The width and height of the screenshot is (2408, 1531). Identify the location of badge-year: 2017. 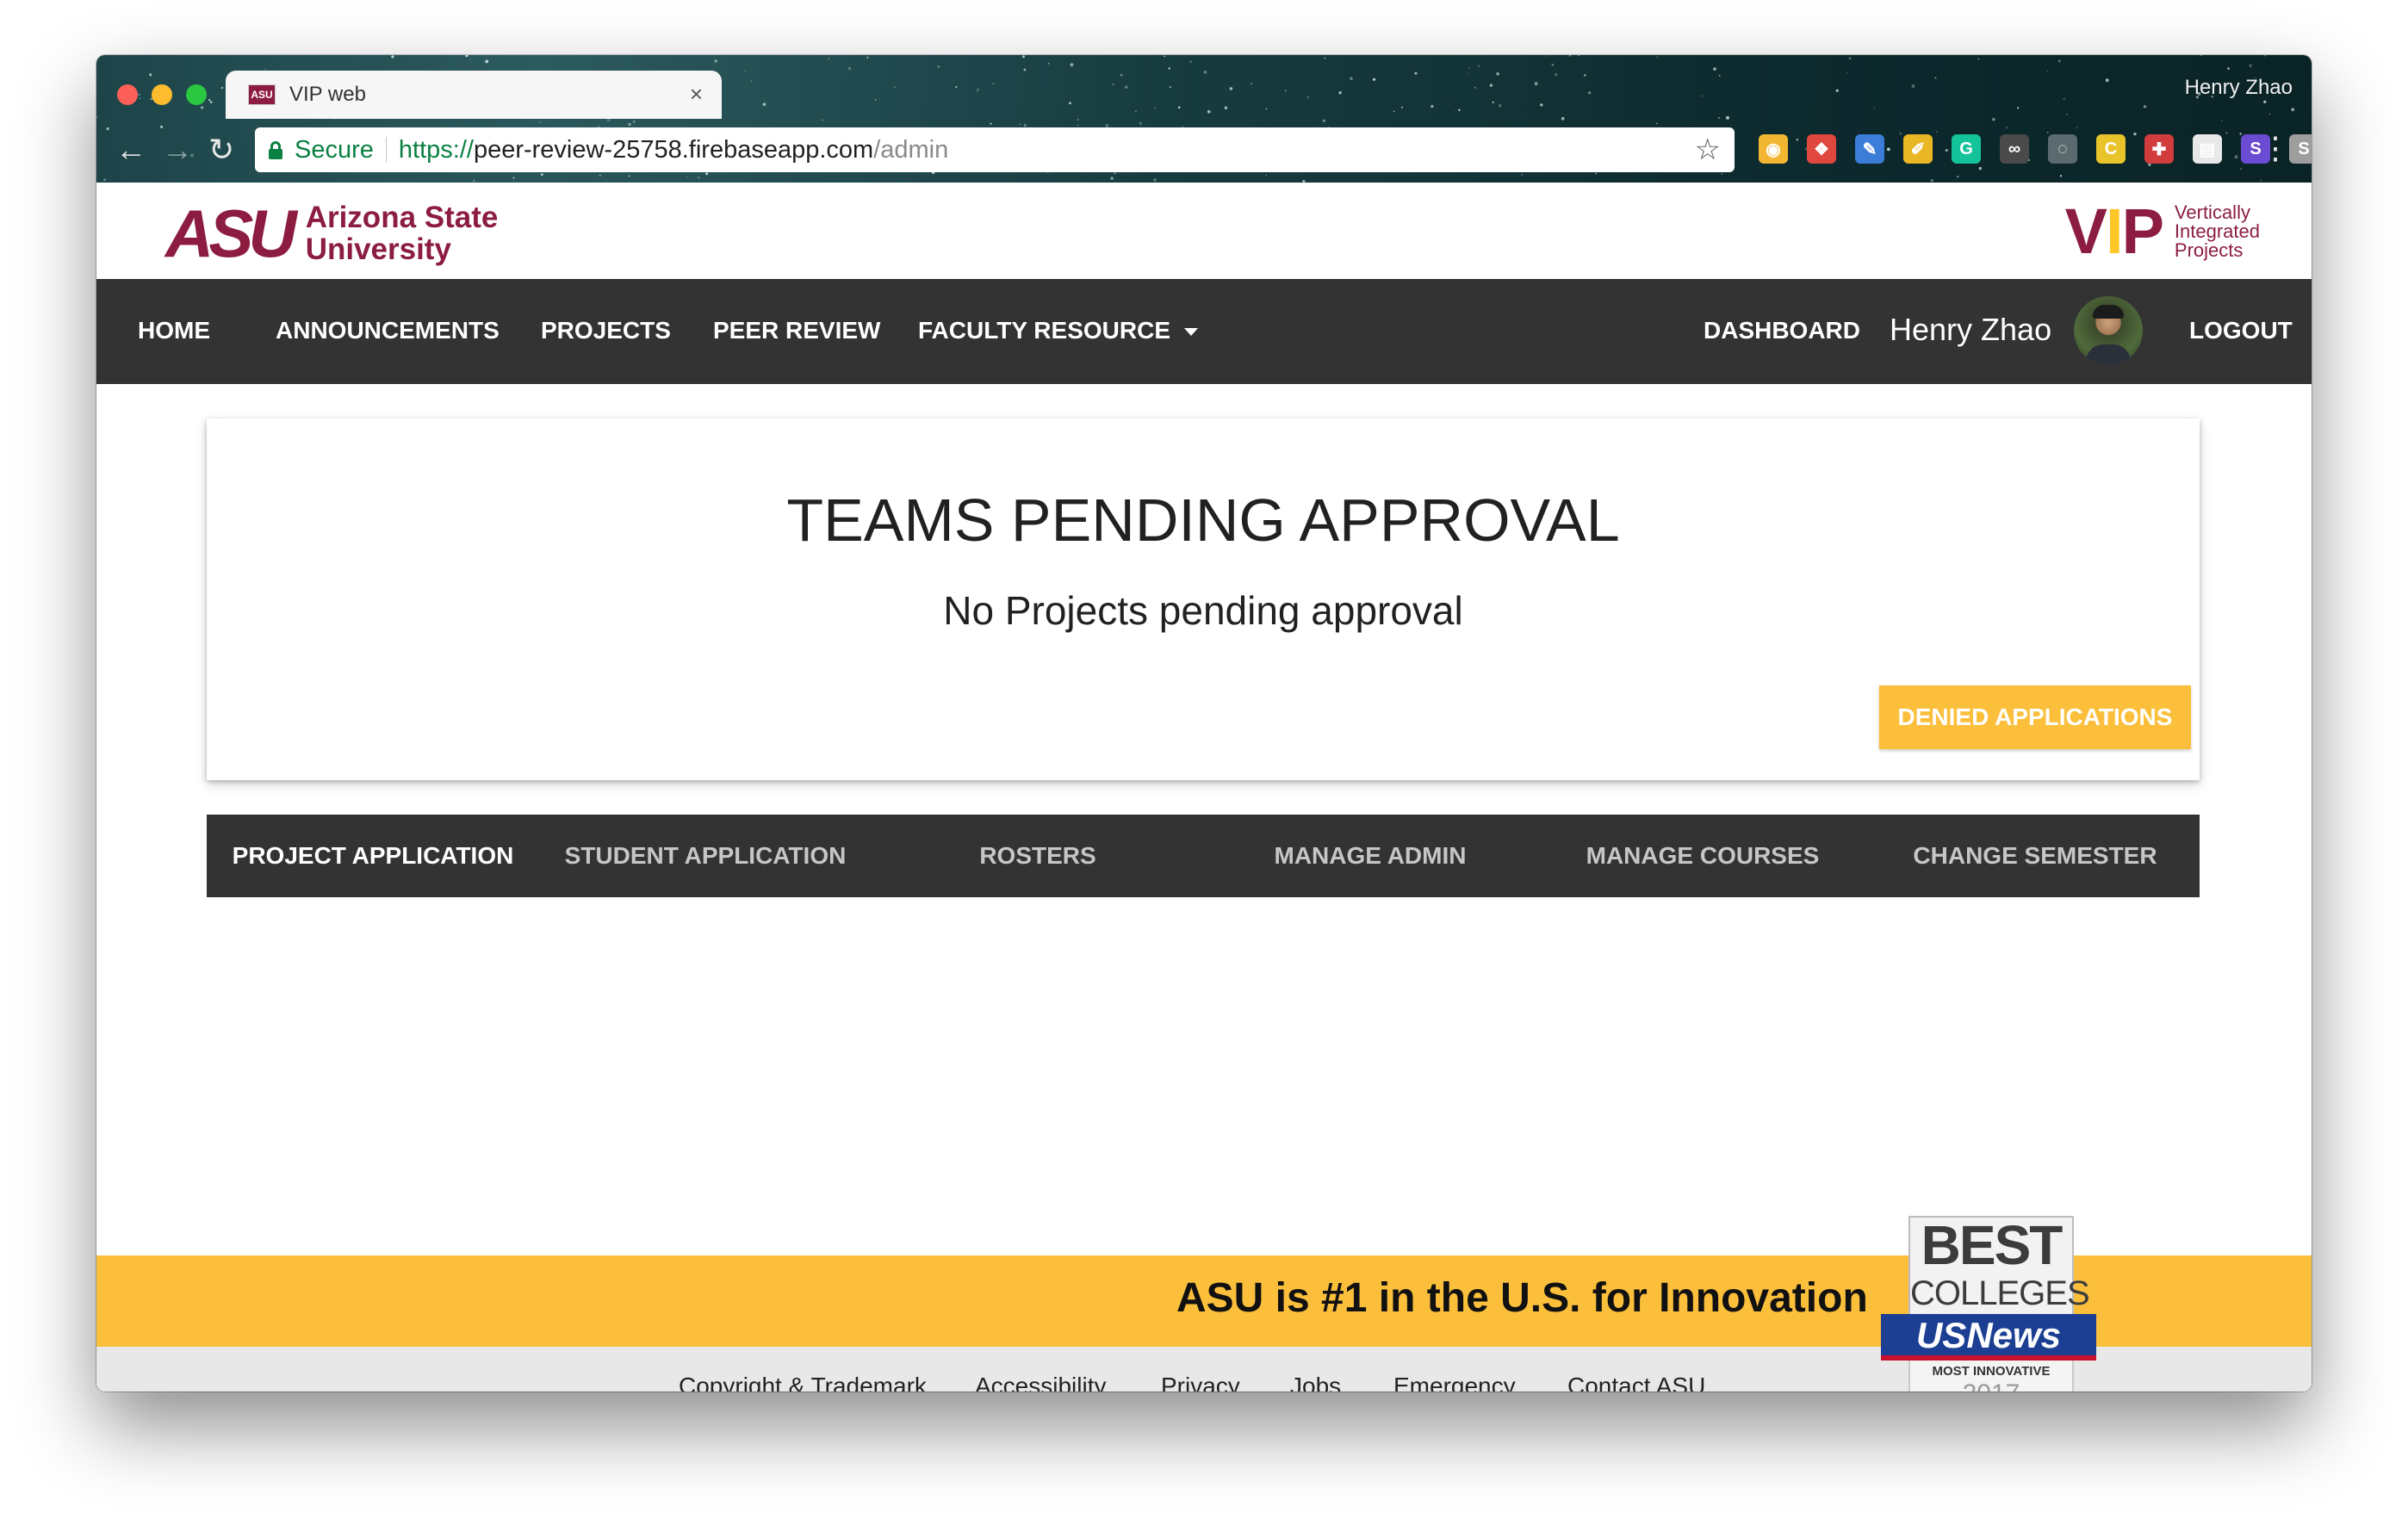
(1991, 1385).